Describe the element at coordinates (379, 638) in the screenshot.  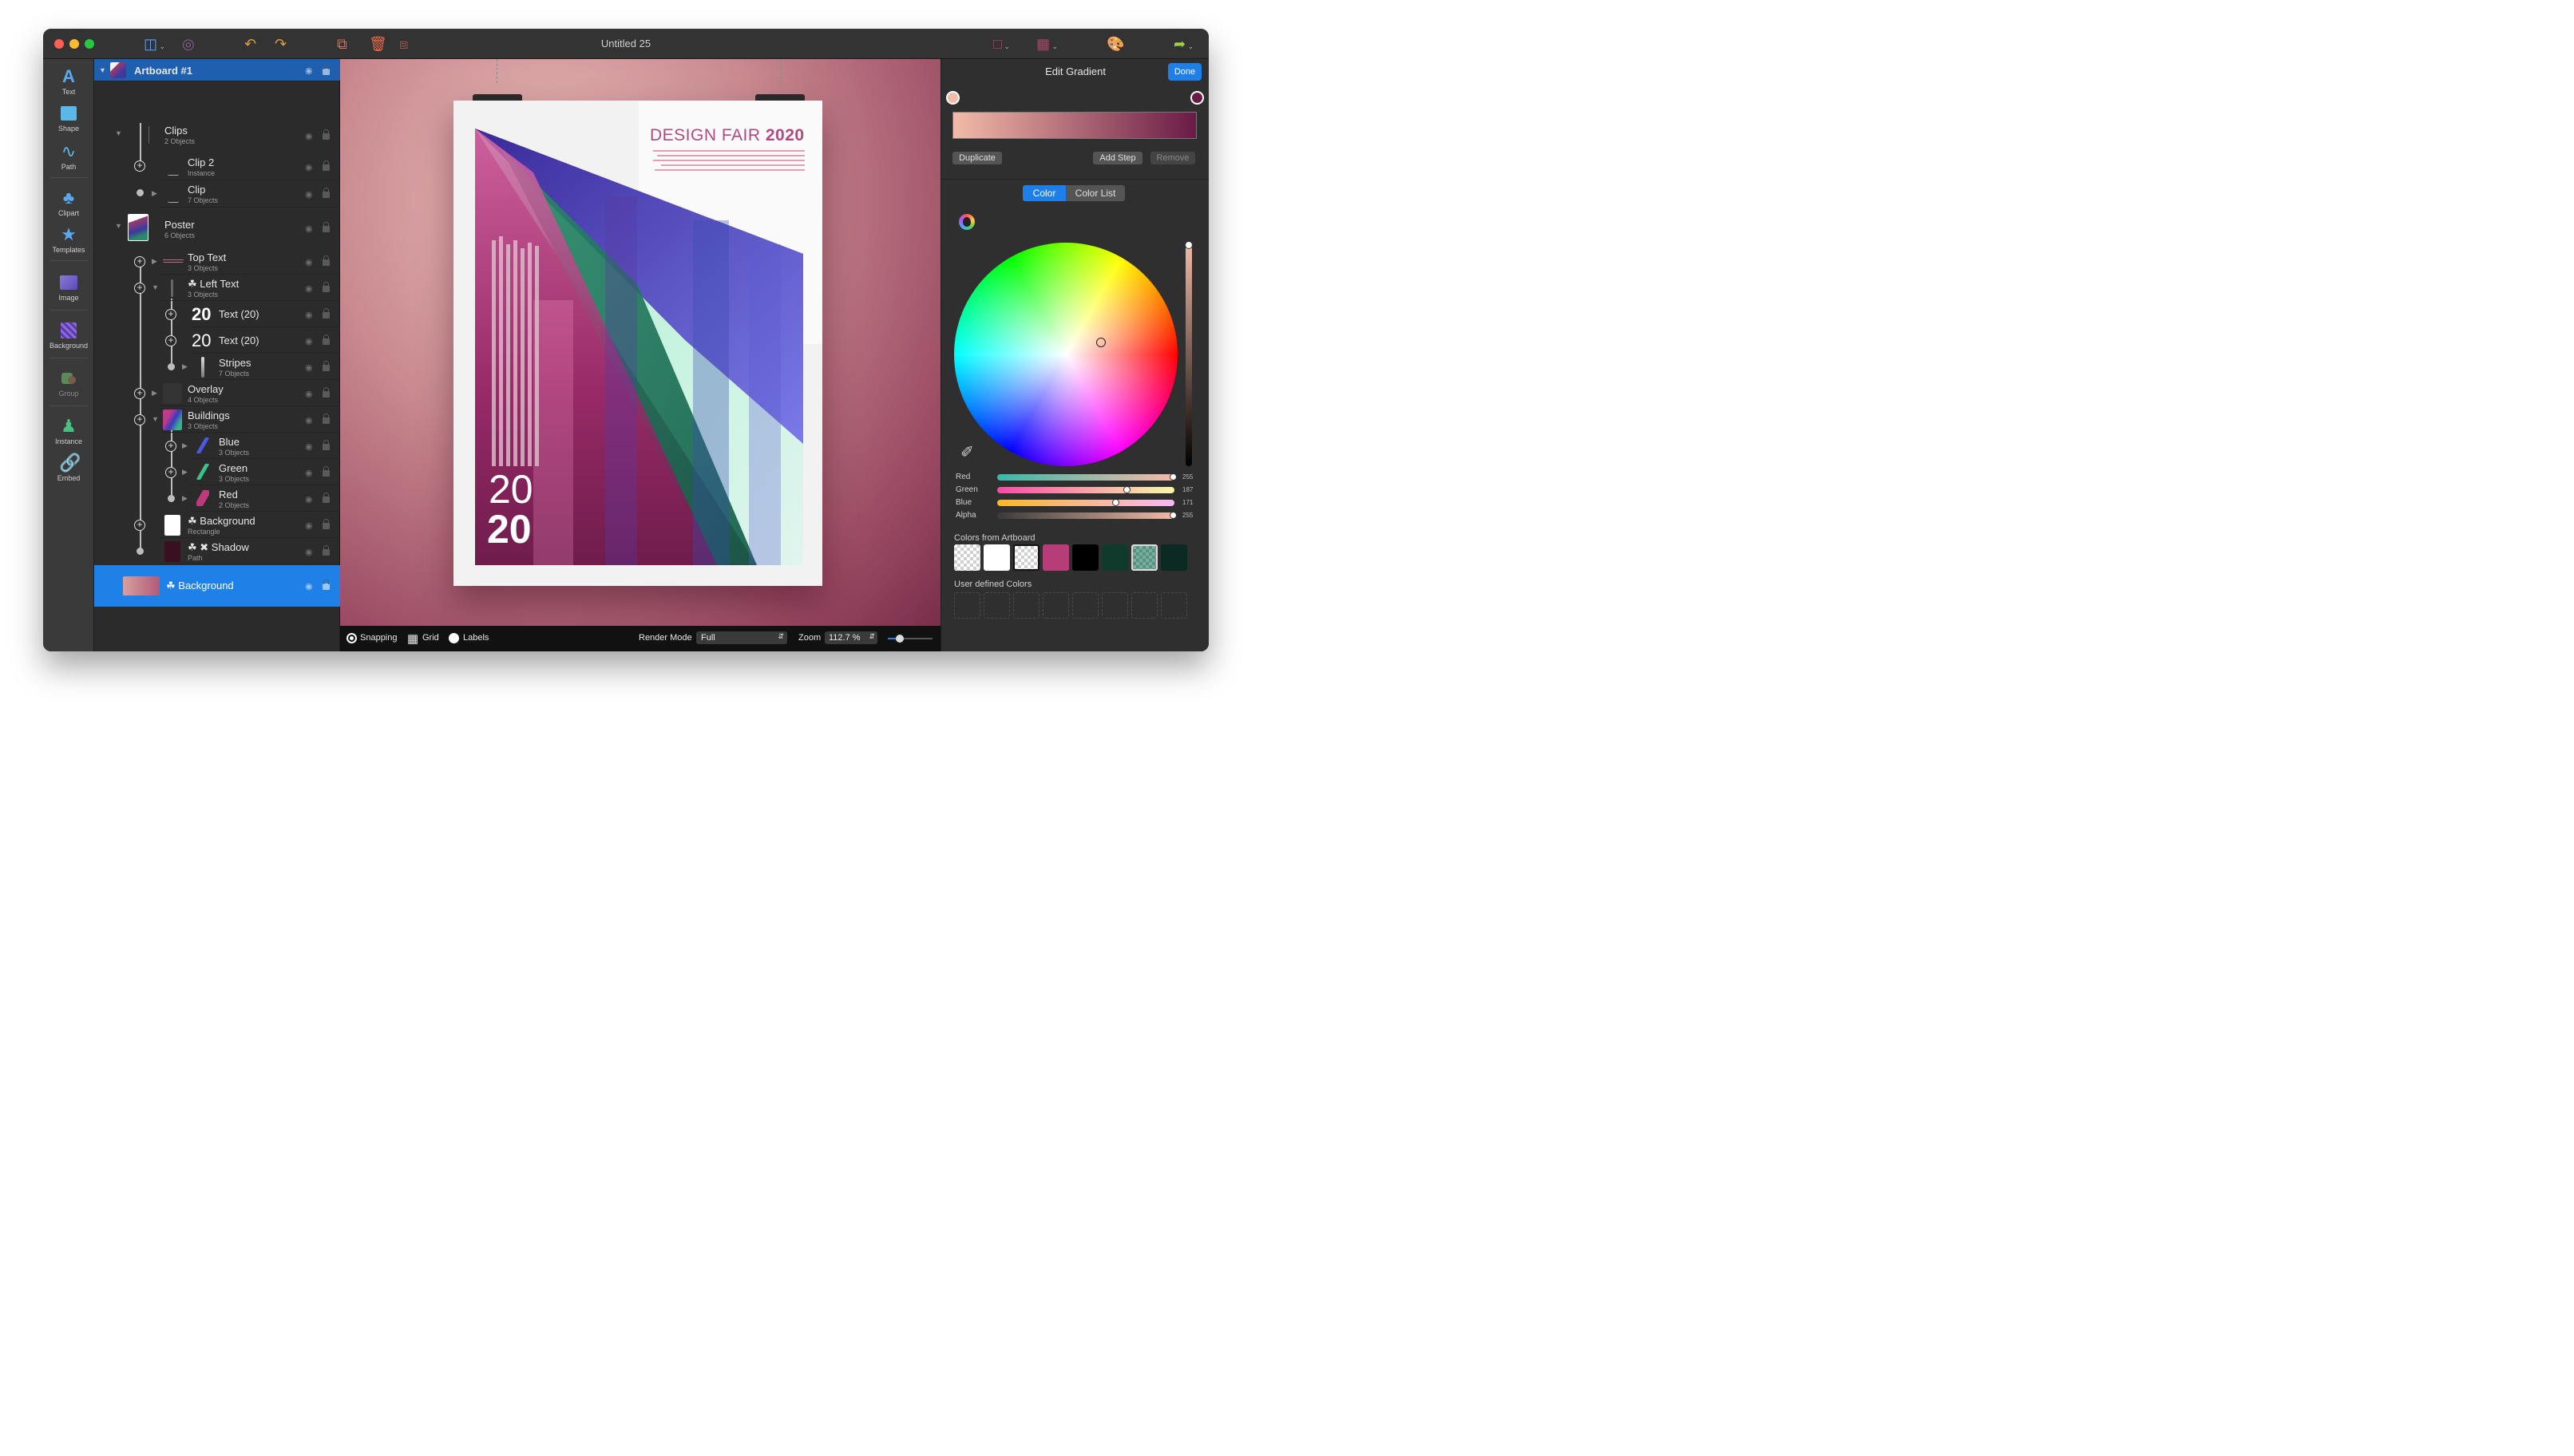
I see `snapping-label: Snapping` at that location.